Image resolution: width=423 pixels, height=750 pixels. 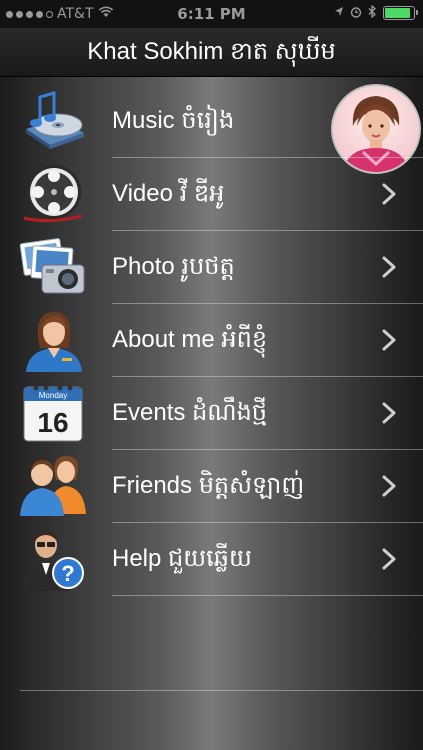 I want to click on footer-divider, so click(x=221, y=690).